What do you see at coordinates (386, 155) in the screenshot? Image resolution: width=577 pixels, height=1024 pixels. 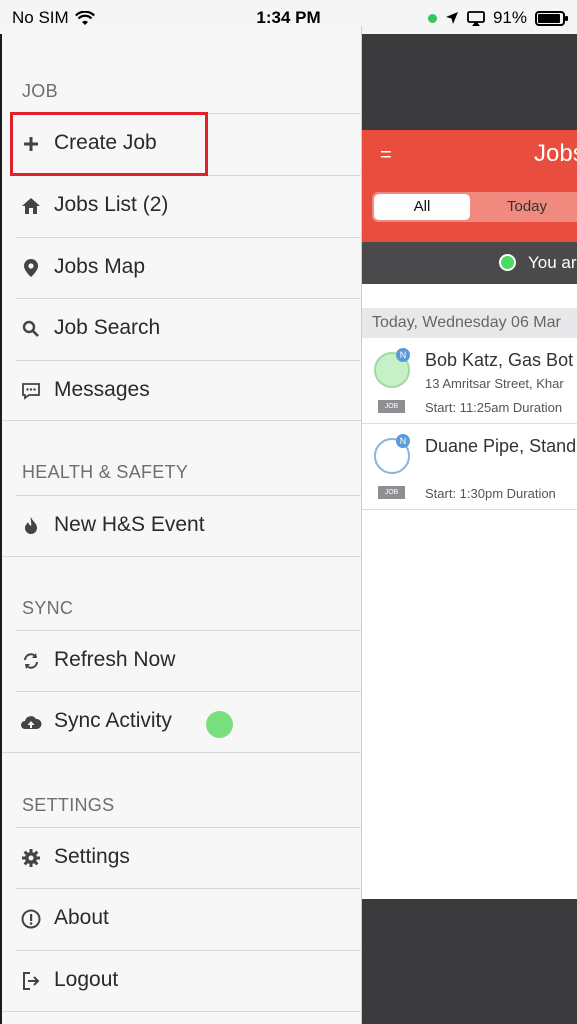 I see `hamburger-icon: =` at bounding box center [386, 155].